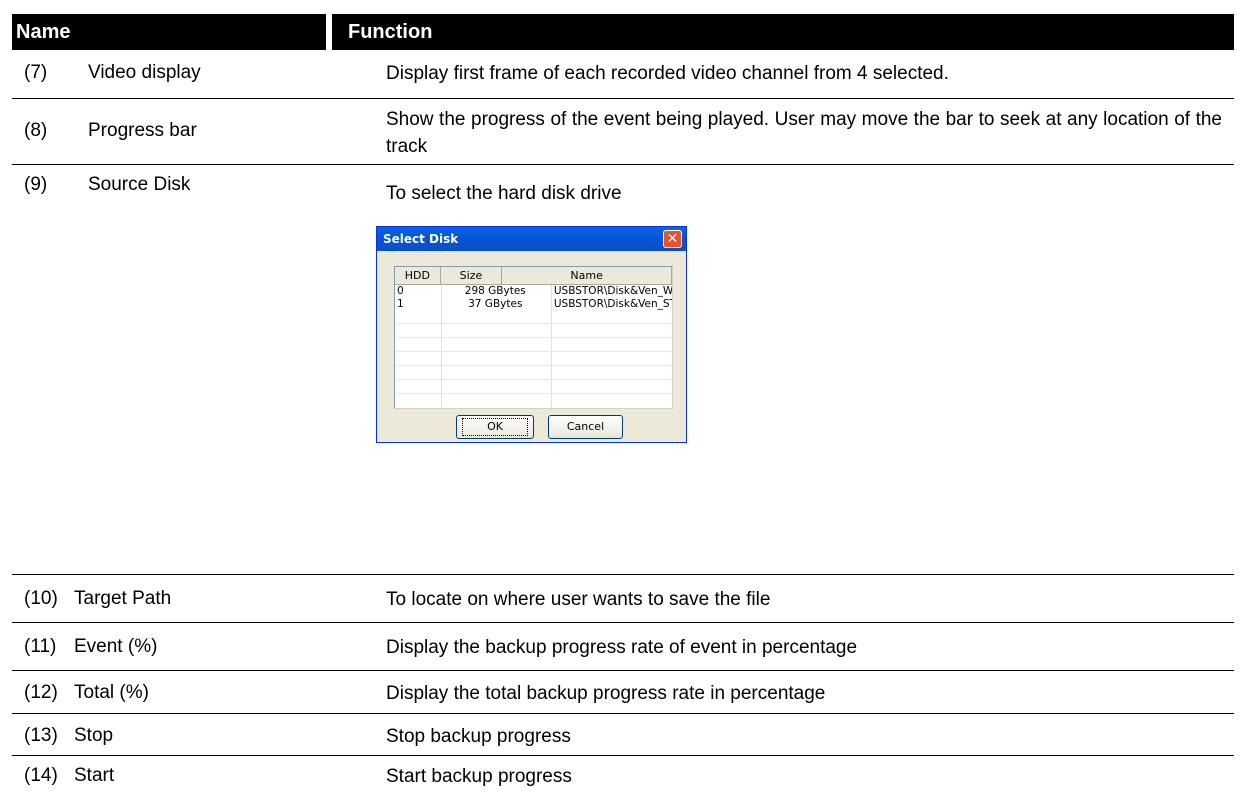  I want to click on row-name: Progress bar, so click(142, 130).